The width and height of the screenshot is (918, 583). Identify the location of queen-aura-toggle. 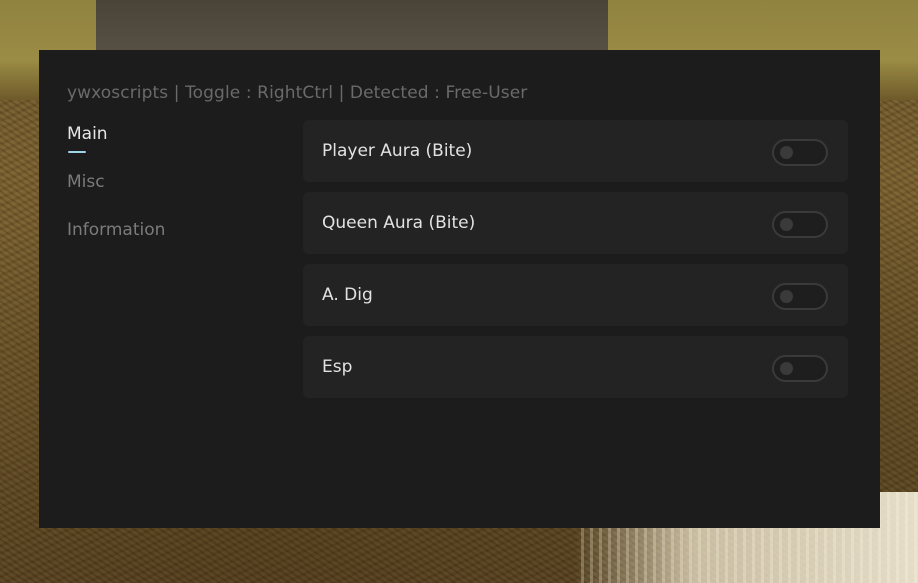
(800, 224).